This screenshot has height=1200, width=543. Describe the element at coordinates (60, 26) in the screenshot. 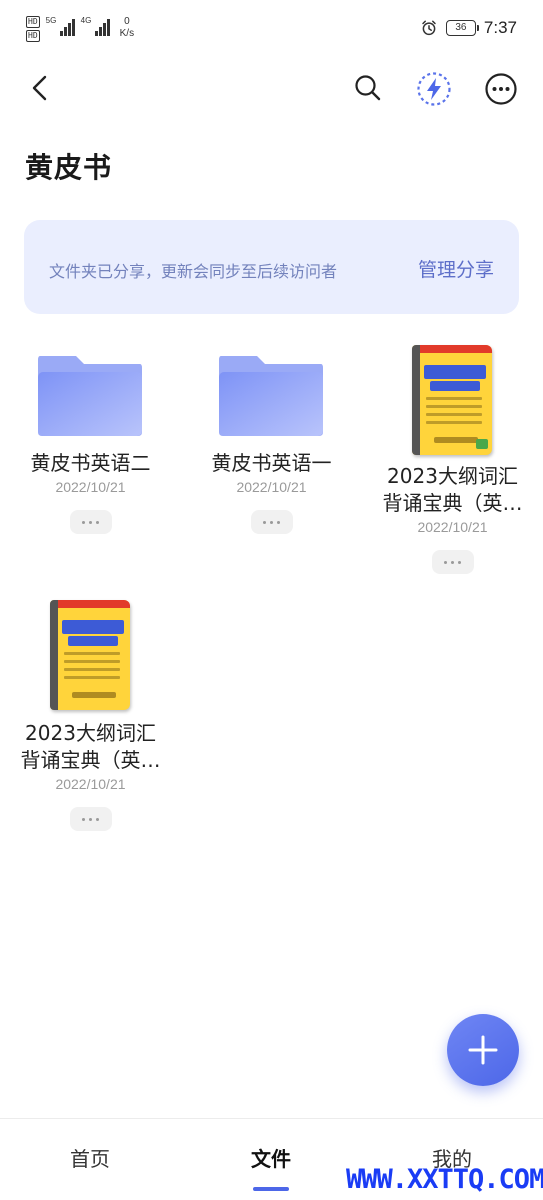

I see `signal-icon-1: 5G` at that location.